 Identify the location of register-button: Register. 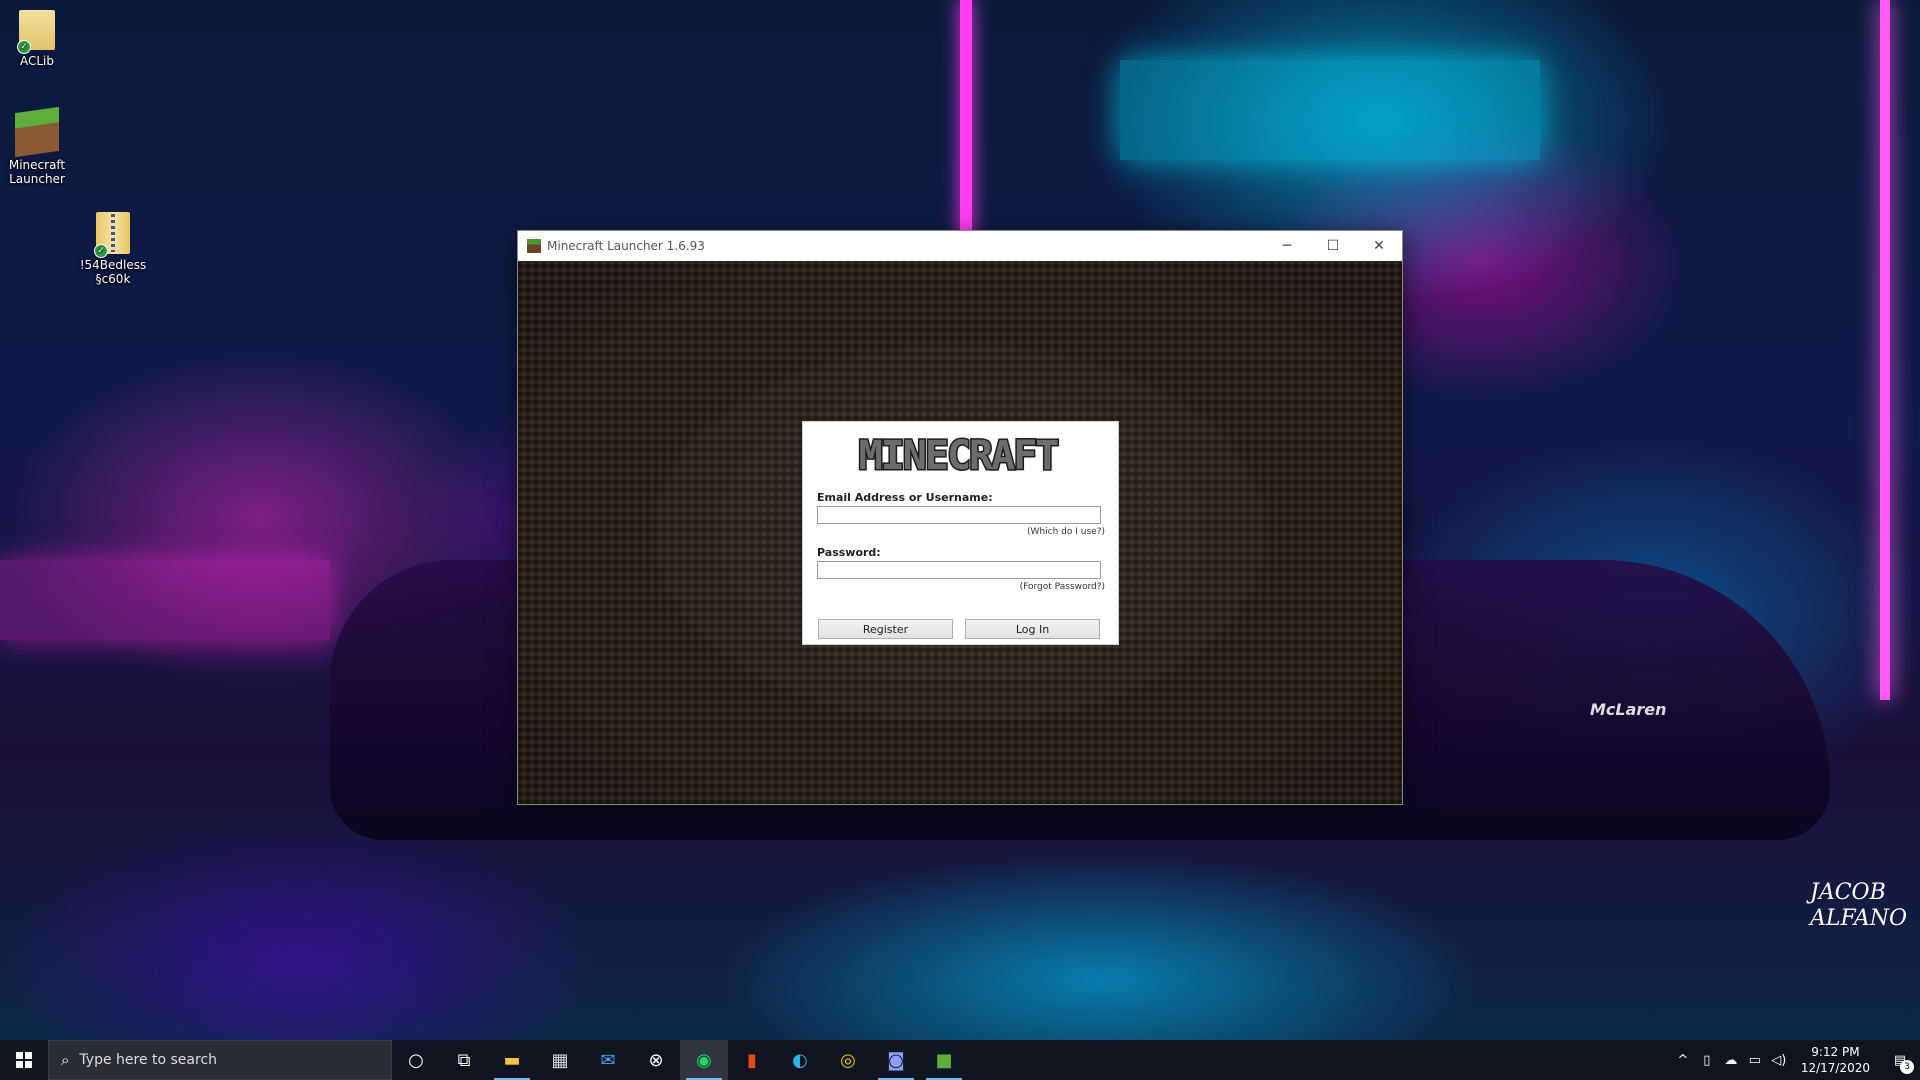
(885, 629).